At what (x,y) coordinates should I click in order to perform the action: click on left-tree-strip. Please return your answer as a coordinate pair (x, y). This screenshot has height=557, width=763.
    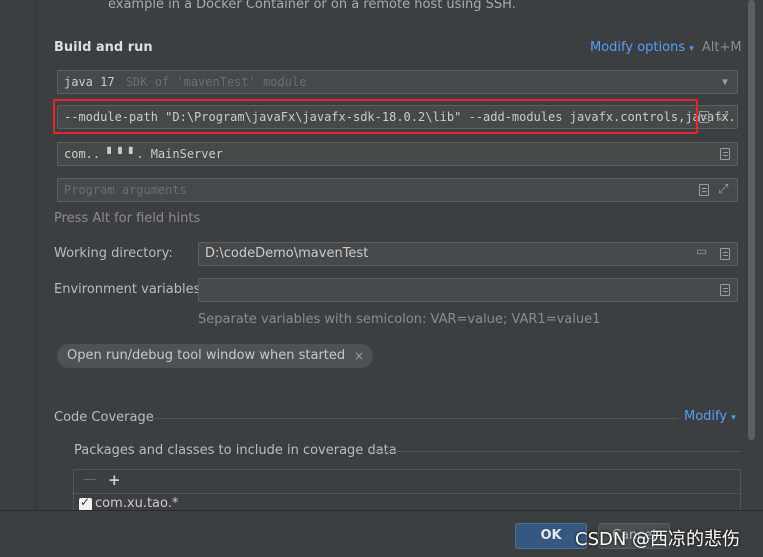
    Looking at the image, I should click on (18, 255).